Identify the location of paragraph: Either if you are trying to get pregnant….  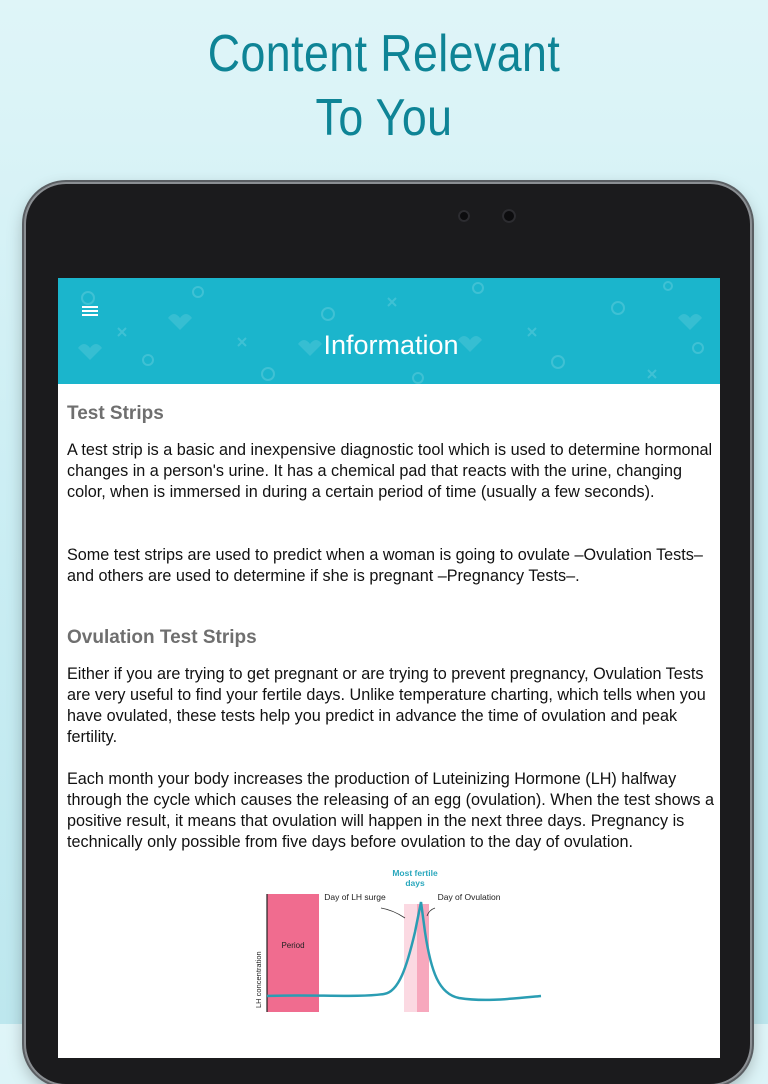
(386, 705).